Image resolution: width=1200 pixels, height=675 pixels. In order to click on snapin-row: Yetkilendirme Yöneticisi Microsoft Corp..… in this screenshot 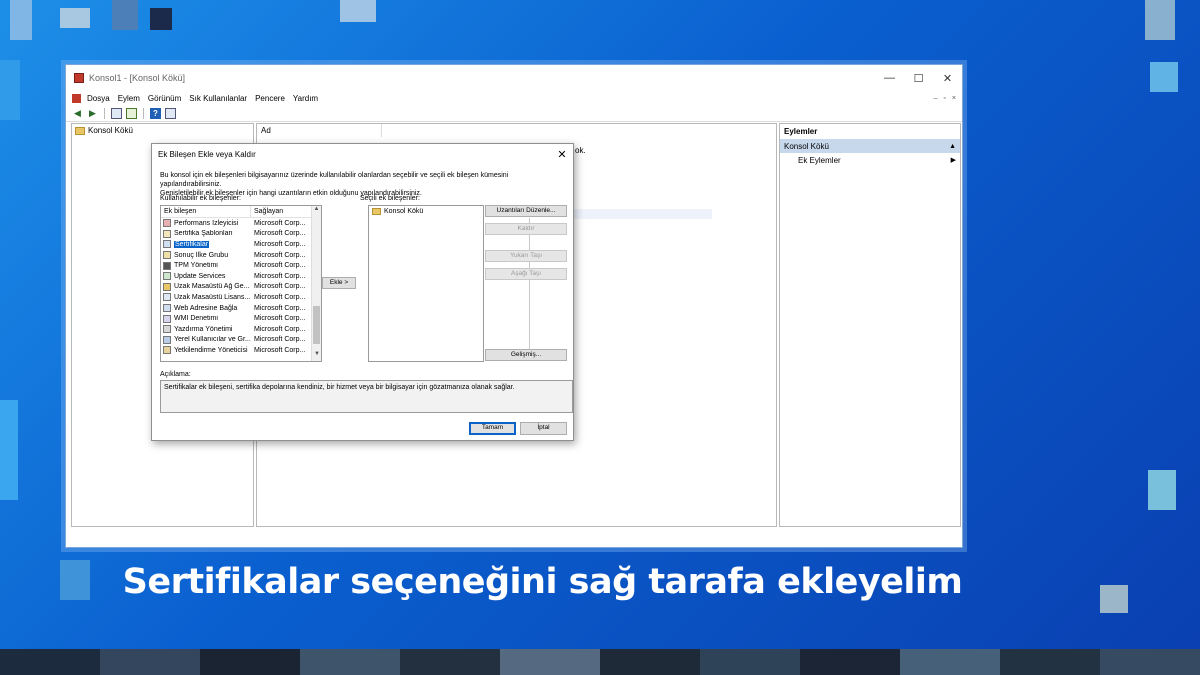, I will do `click(241, 350)`.